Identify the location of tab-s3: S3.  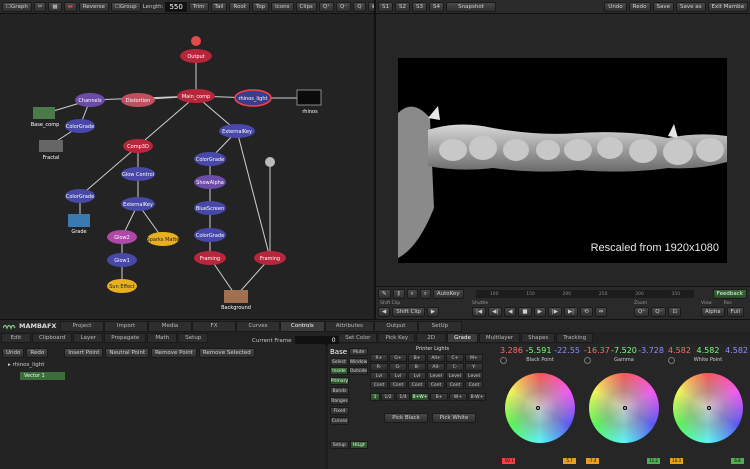
(419, 6).